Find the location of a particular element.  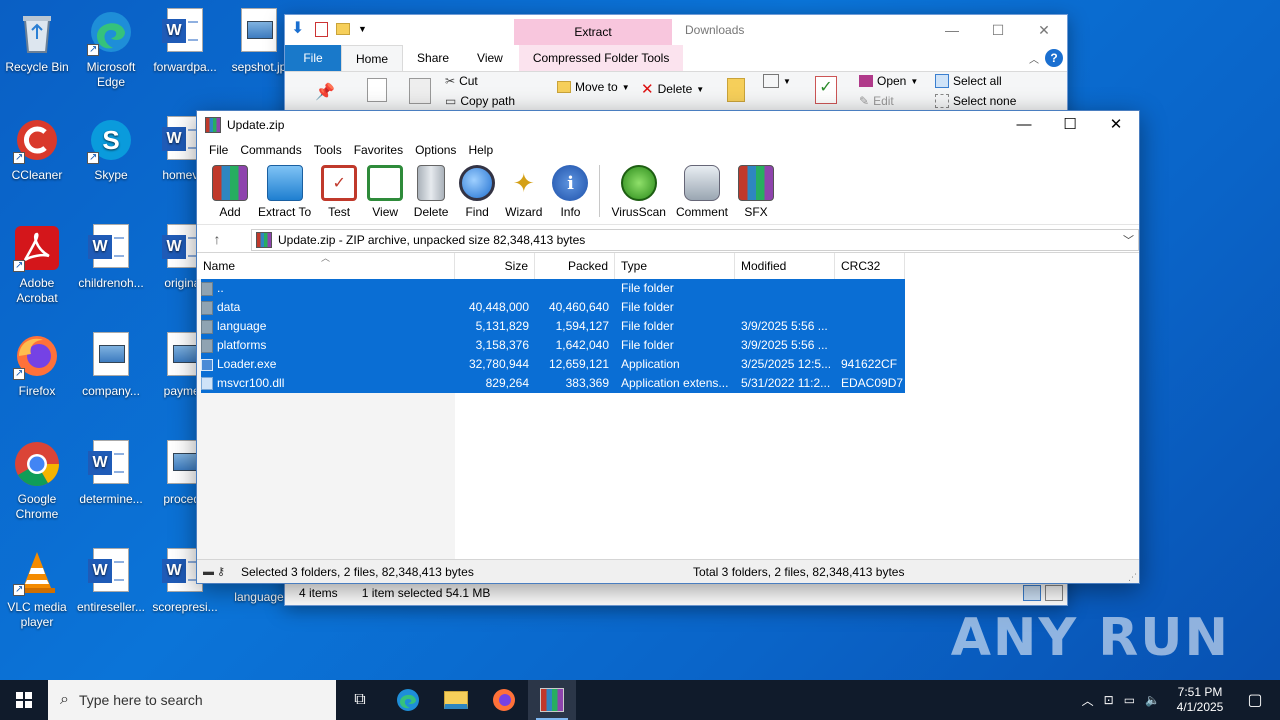

up-arrow-icon: ↑ is located at coordinates (217, 239).